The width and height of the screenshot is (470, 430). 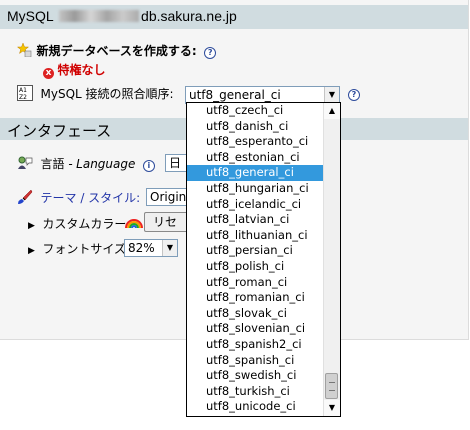 I want to click on collation-option: utf8_icelandic_ci, so click(x=255, y=205).